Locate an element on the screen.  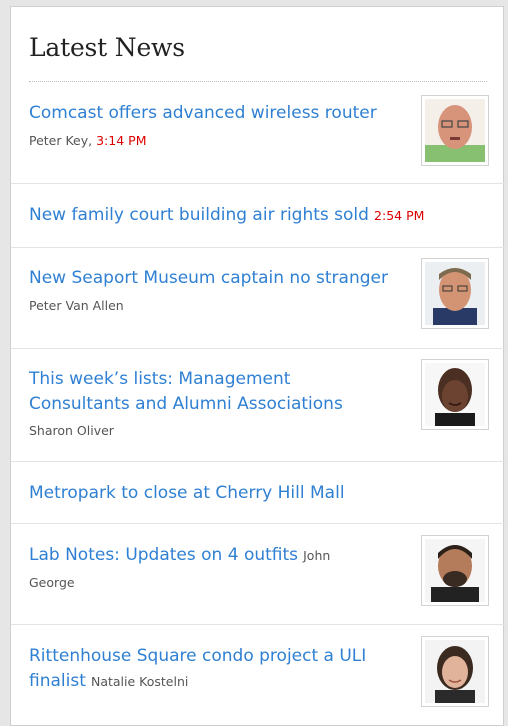
headline-row: Lab Notes: Updates on 4 outfits John is located at coordinates (179, 555).